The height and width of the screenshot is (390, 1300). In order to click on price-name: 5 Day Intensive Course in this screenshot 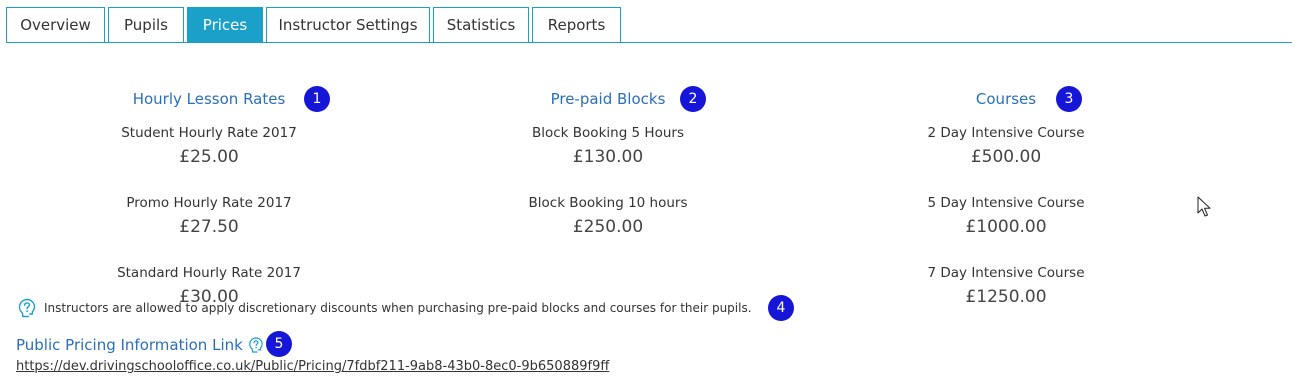, I will do `click(1006, 203)`.